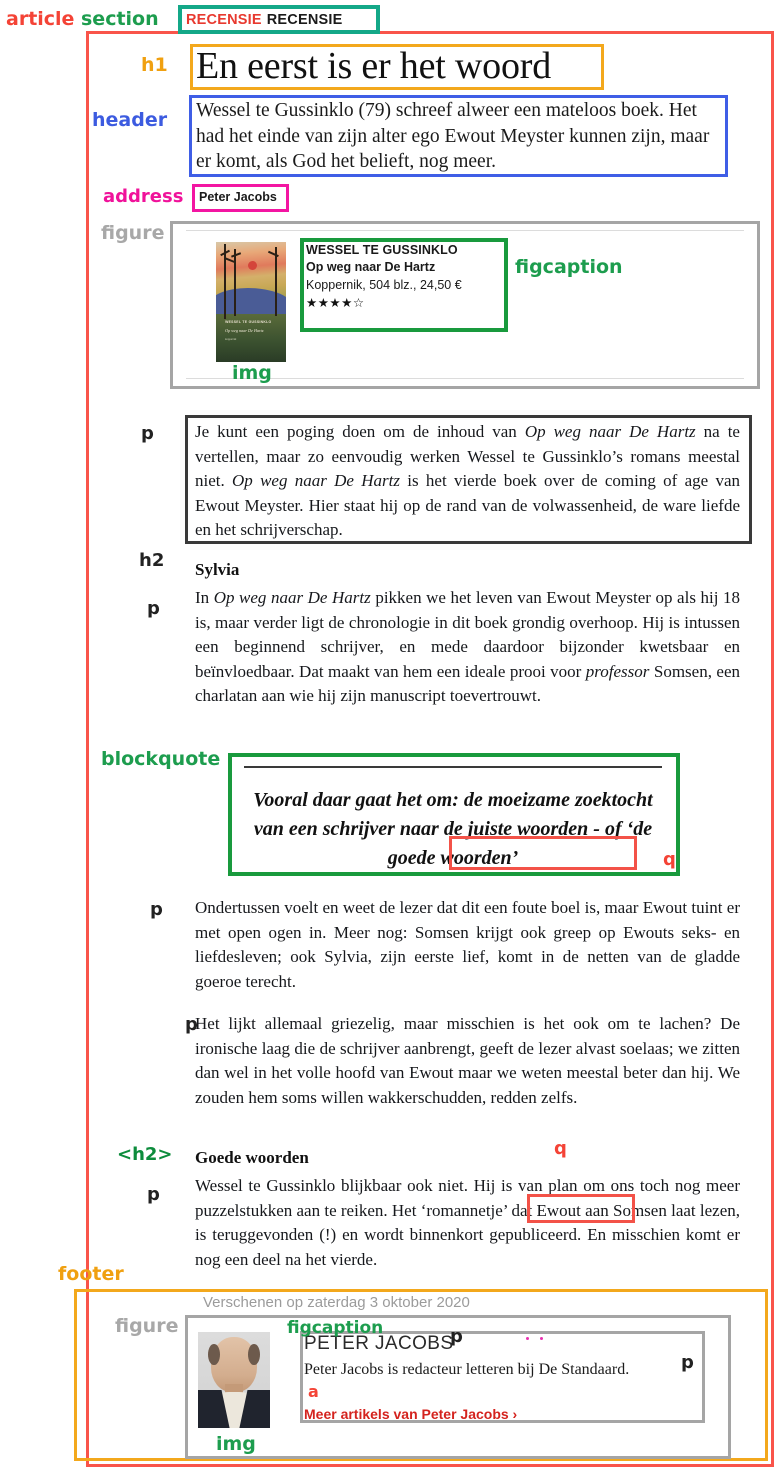 This screenshot has height=1483, width=778. I want to click on anno-box-footer-figcaption, so click(502, 1377).